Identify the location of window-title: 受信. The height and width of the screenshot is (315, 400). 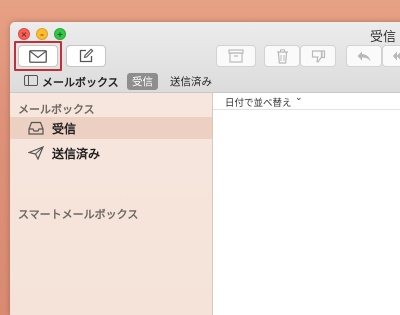
(382, 37).